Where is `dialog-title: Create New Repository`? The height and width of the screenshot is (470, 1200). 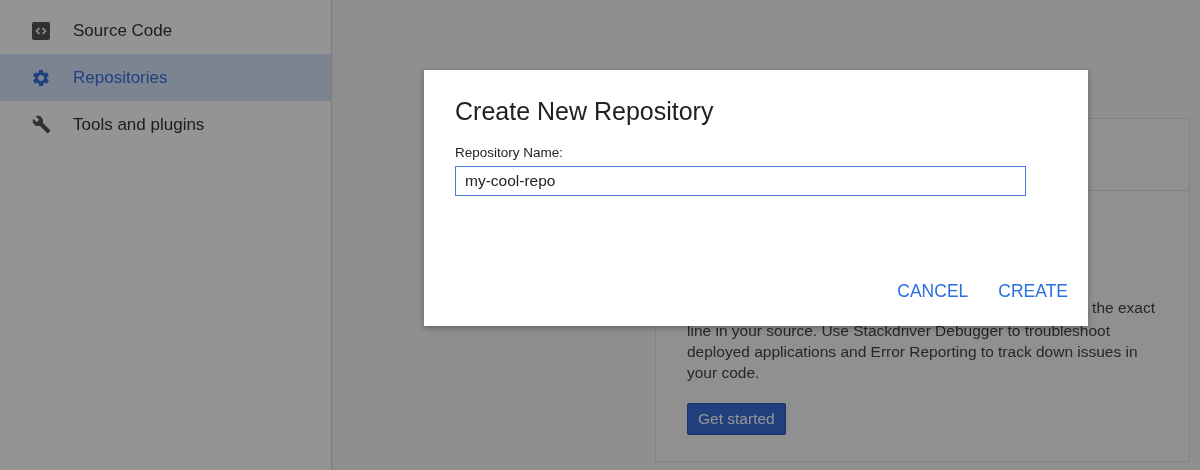 dialog-title: Create New Repository is located at coordinates (585, 111).